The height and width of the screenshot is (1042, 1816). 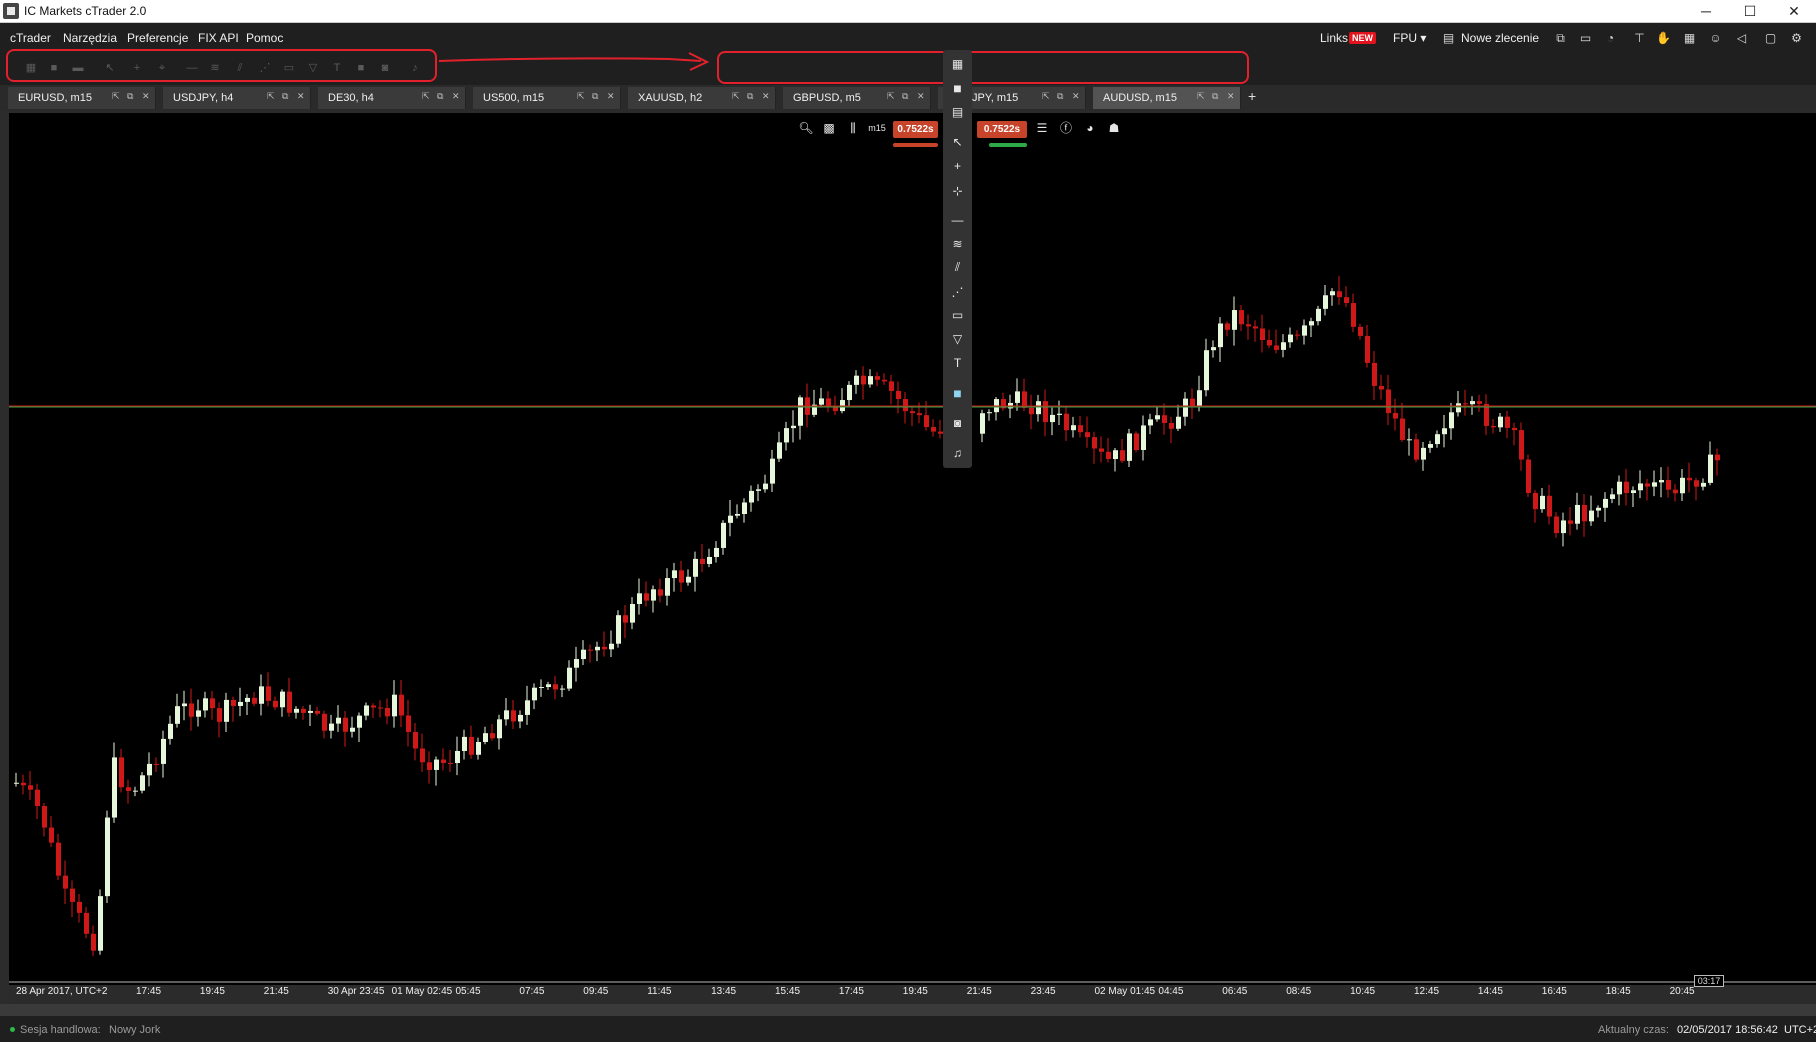 What do you see at coordinates (82, 98) in the screenshot?
I see `tab-eurusd: EURUSD, m15 ⇱ ⧉ ✕` at bounding box center [82, 98].